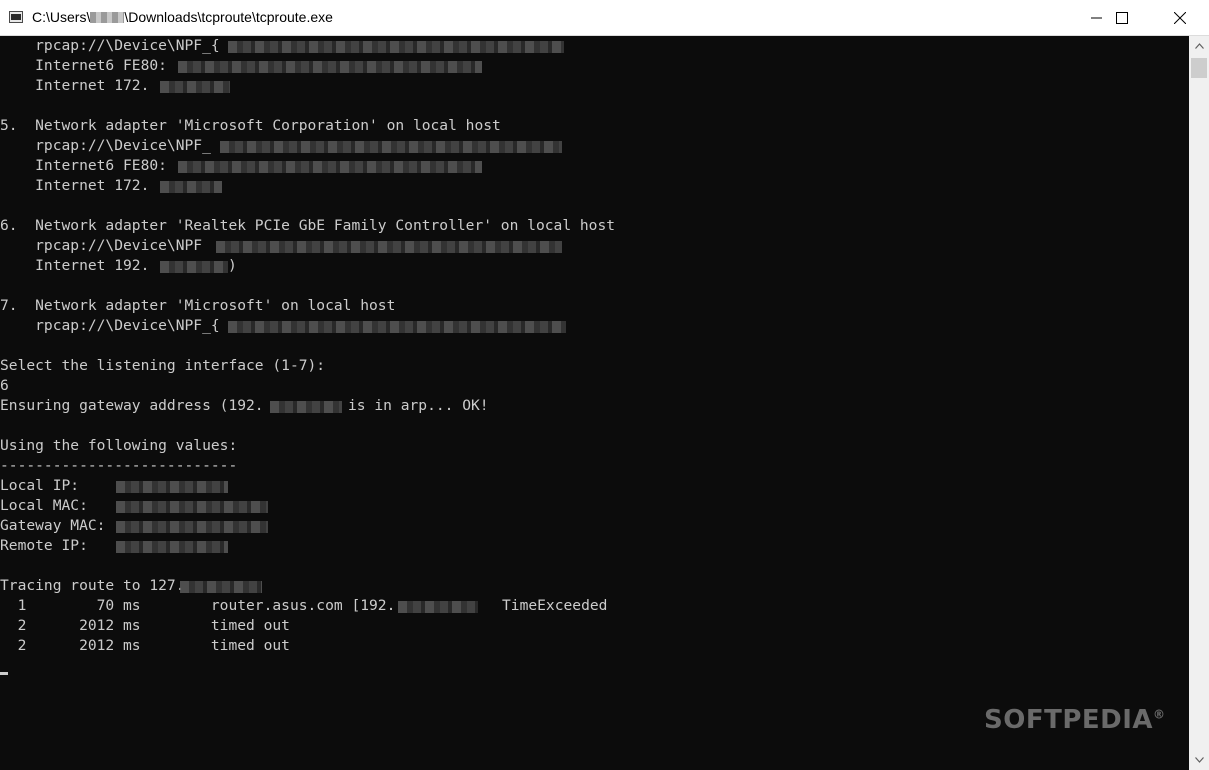  Describe the element at coordinates (119, 465) in the screenshot. I see `console-line: ---------------------------` at that location.